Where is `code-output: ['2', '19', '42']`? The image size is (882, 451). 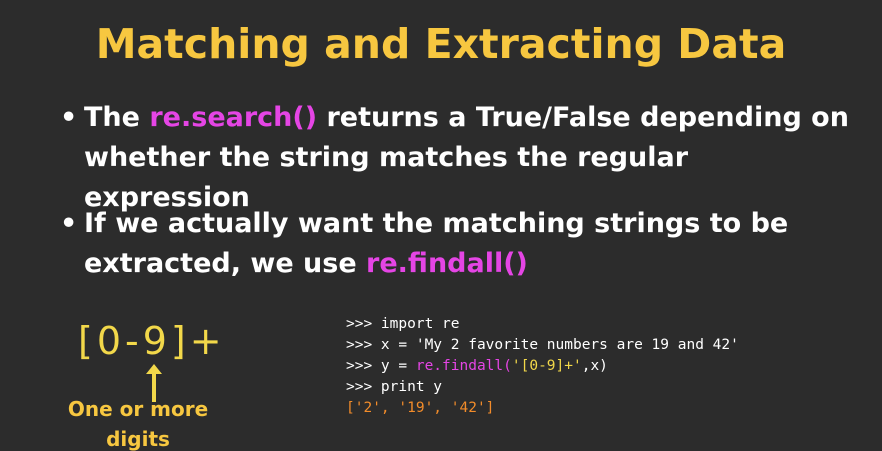 code-output: ['2', '19', '42'] is located at coordinates (420, 408).